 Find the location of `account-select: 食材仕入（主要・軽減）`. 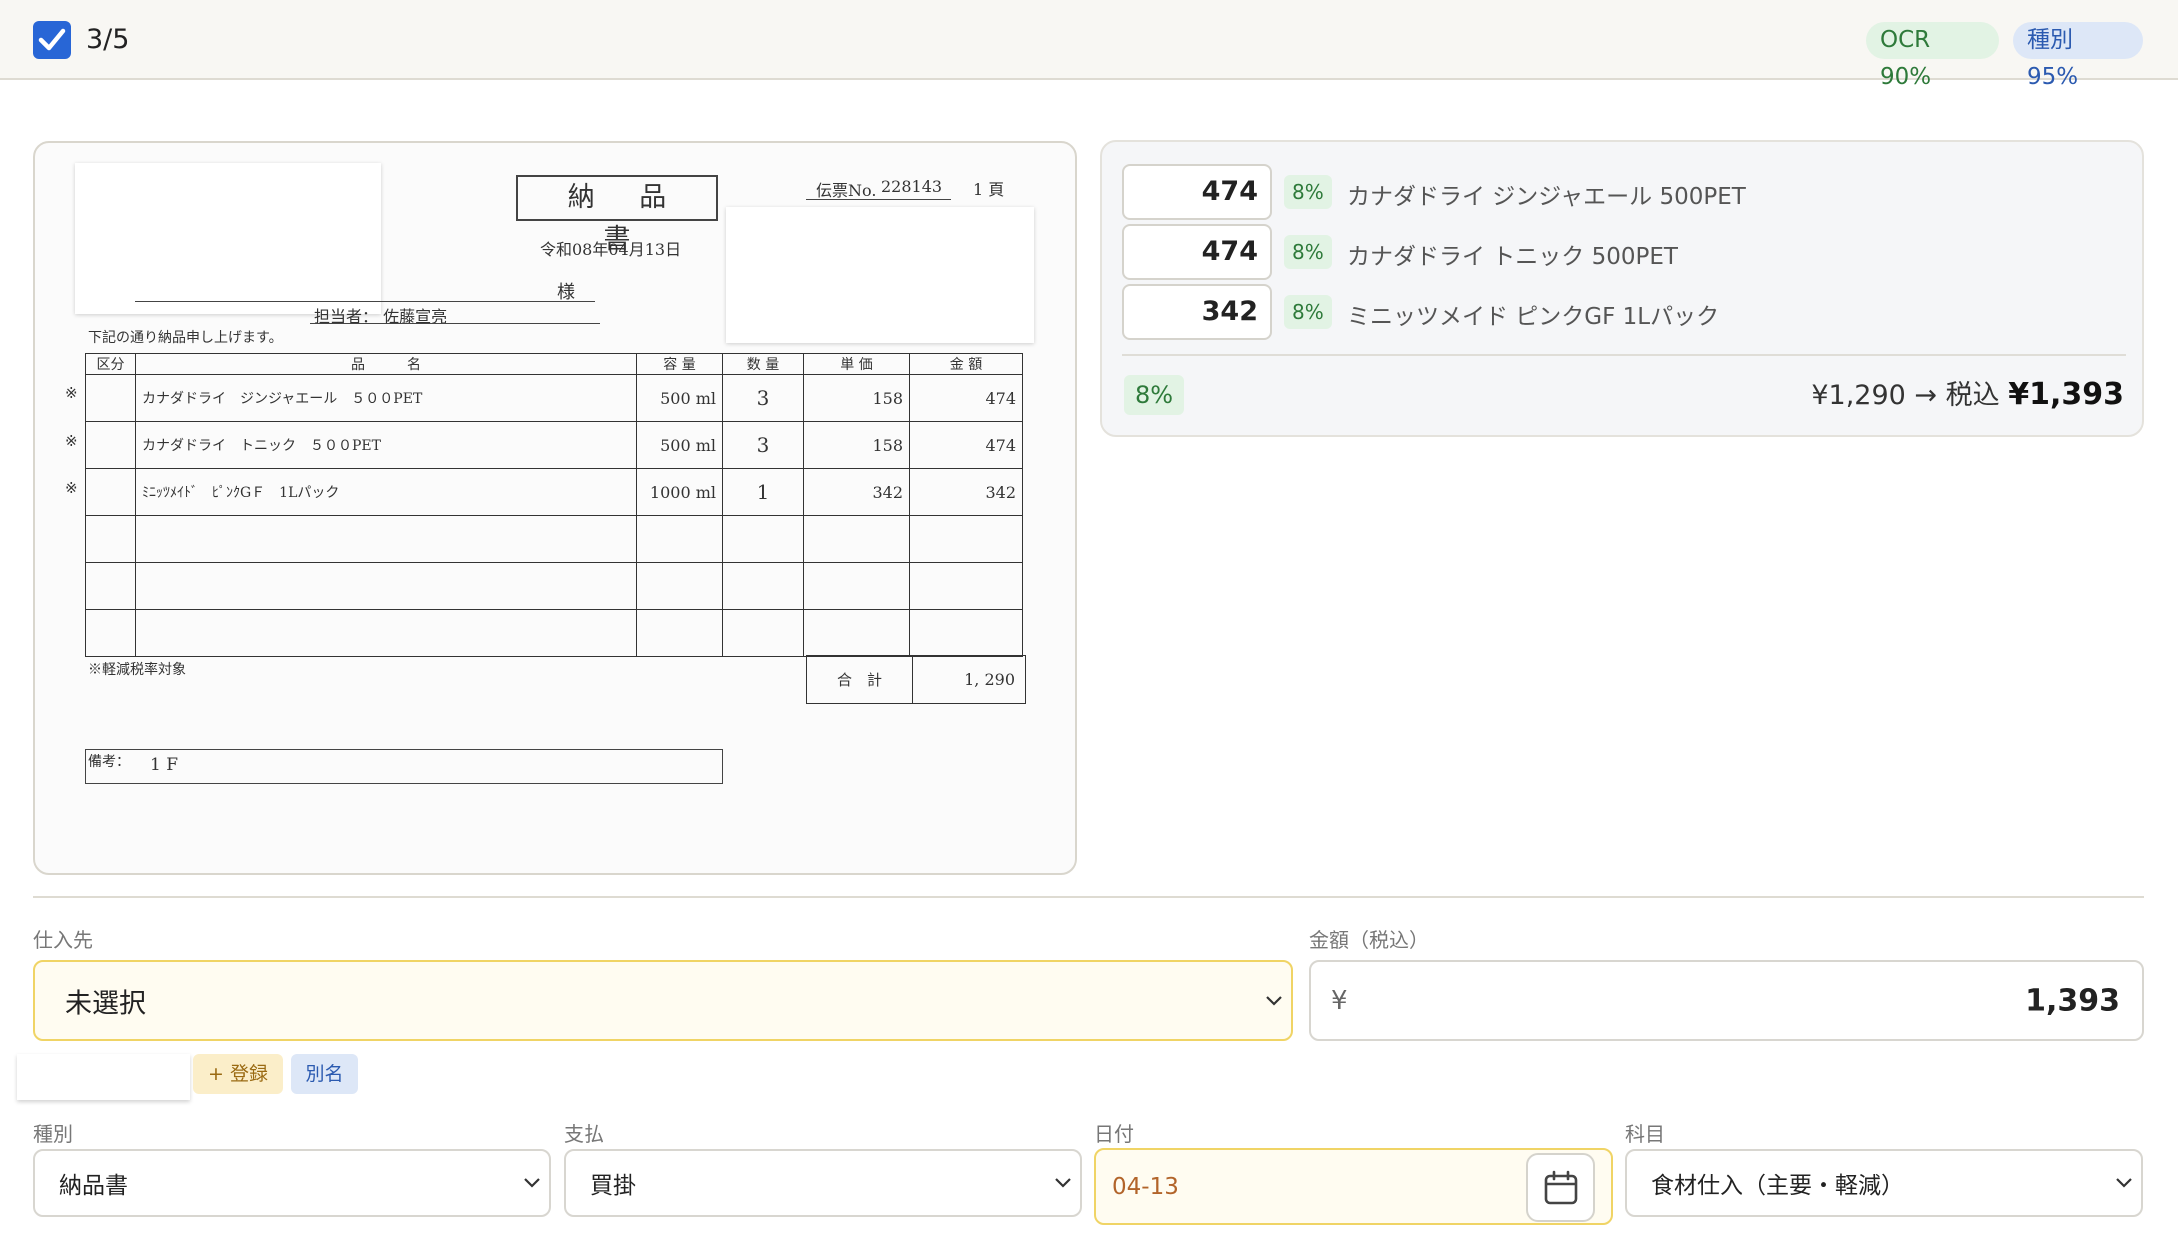

account-select: 食材仕入（主要・軽減） is located at coordinates (1884, 1183).